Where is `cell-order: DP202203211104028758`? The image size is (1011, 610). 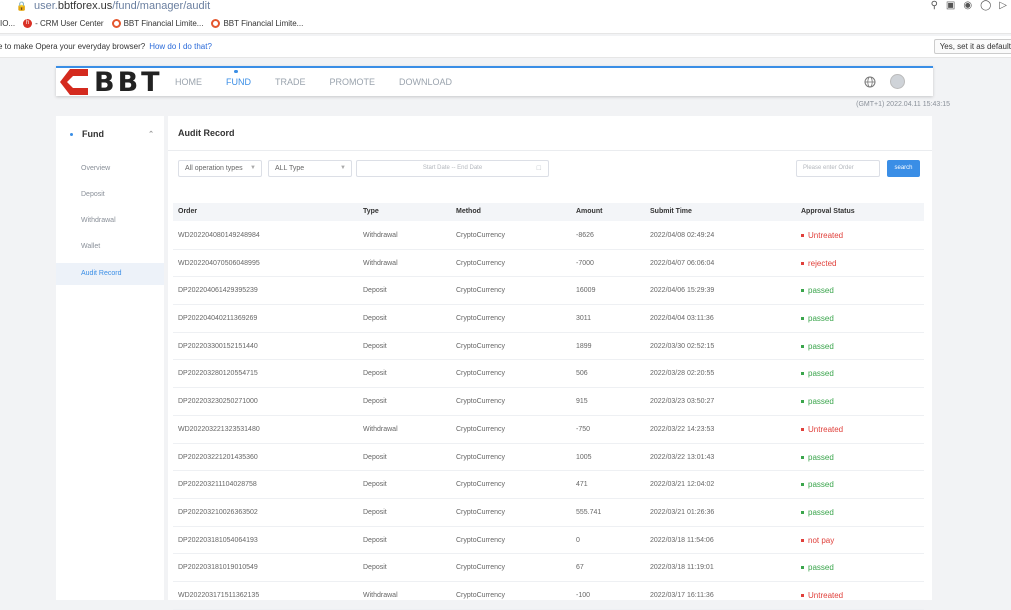 cell-order: DP202203211104028758 is located at coordinates (217, 485).